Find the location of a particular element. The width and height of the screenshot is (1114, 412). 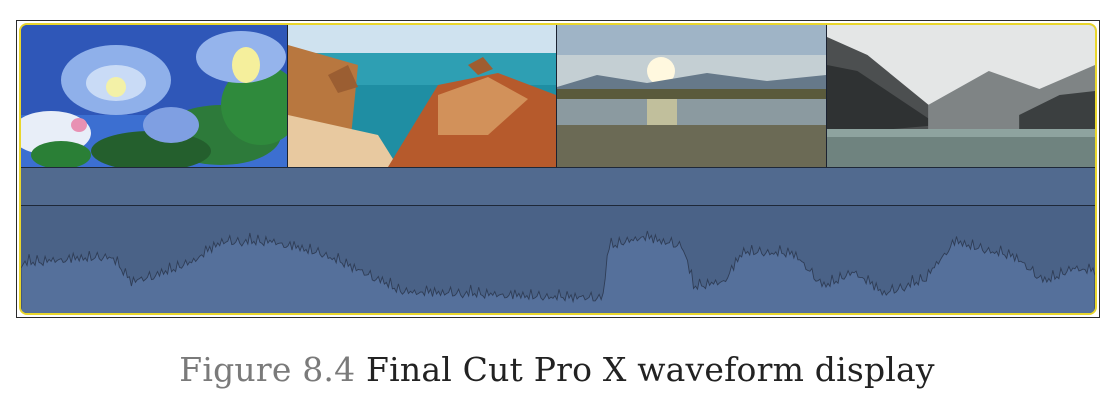

thumbnail-lake-sunset is located at coordinates (692, 96).